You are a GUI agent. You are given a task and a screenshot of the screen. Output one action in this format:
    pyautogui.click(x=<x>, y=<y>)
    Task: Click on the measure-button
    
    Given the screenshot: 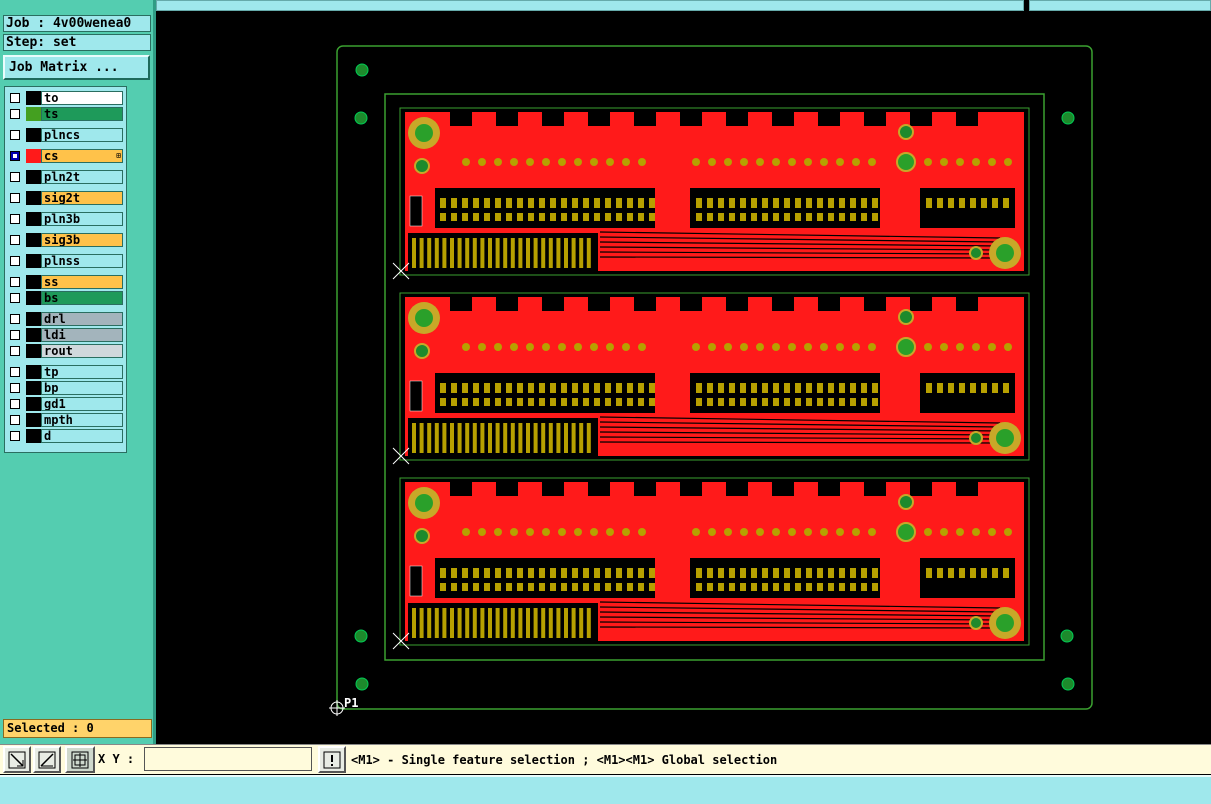 What is the action you would take?
    pyautogui.click(x=47, y=759)
    